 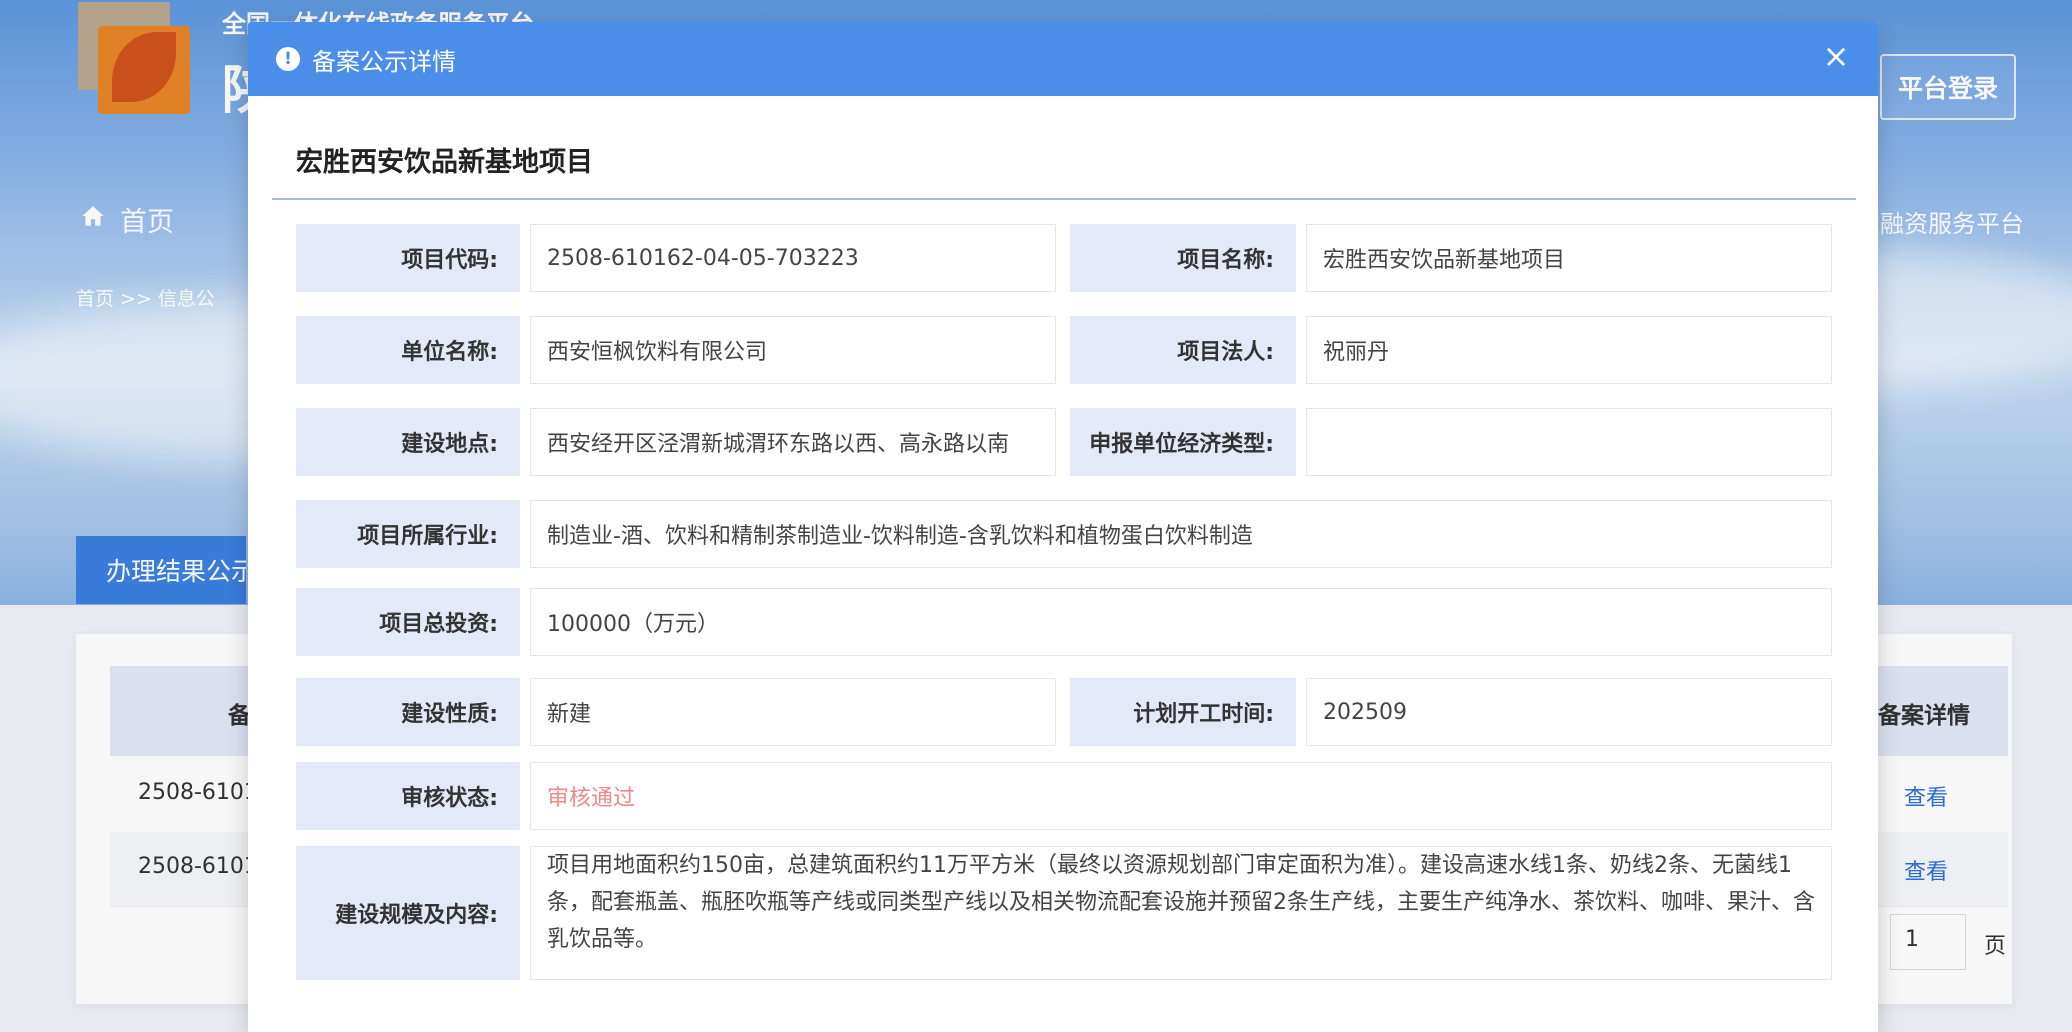 What do you see at coordinates (793, 258) in the screenshot?
I see `value-project-code: 2508-610162-04-05-703223` at bounding box center [793, 258].